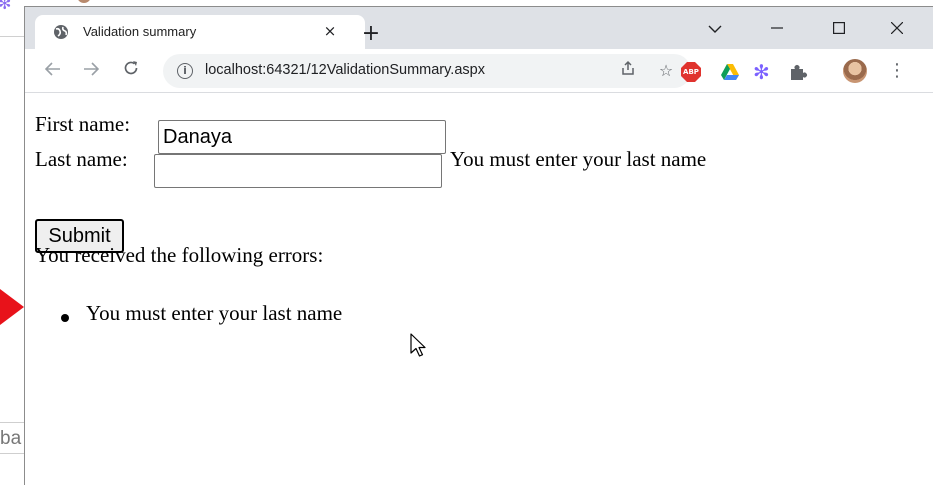  I want to click on new-tab-button: +, so click(371, 35).